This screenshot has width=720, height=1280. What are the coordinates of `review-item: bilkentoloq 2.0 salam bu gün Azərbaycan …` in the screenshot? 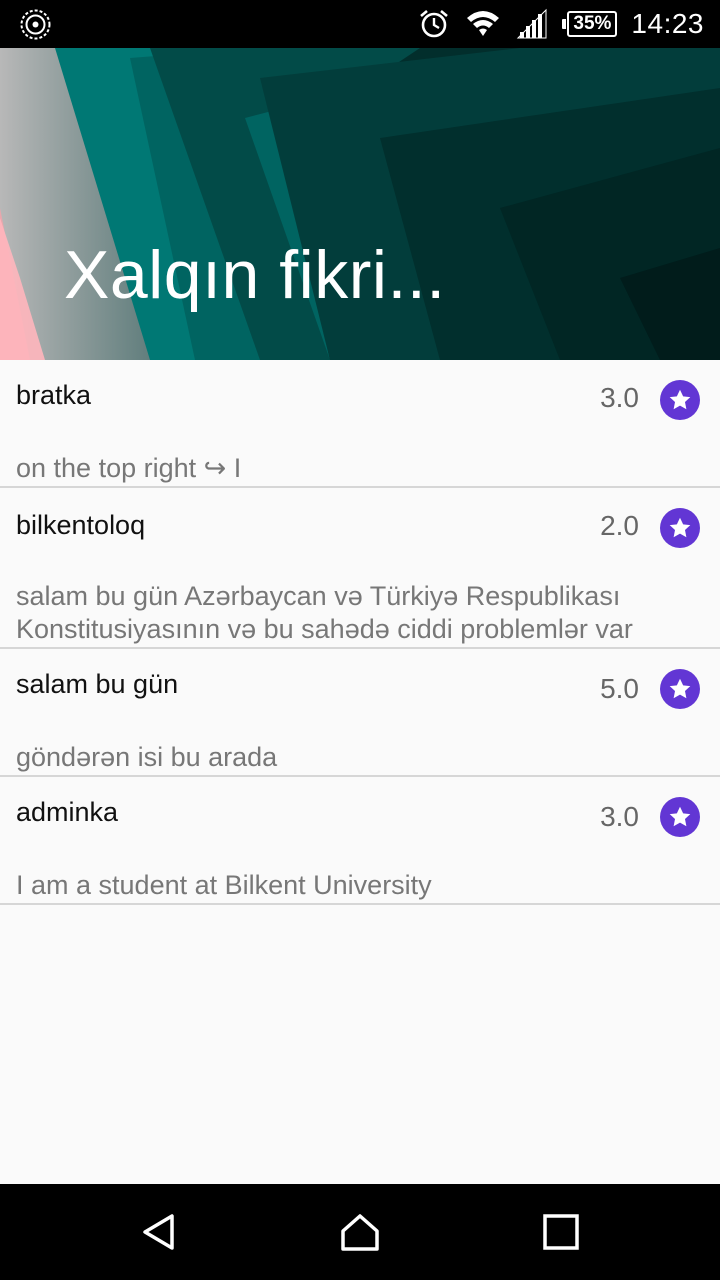 It's located at (360, 568).